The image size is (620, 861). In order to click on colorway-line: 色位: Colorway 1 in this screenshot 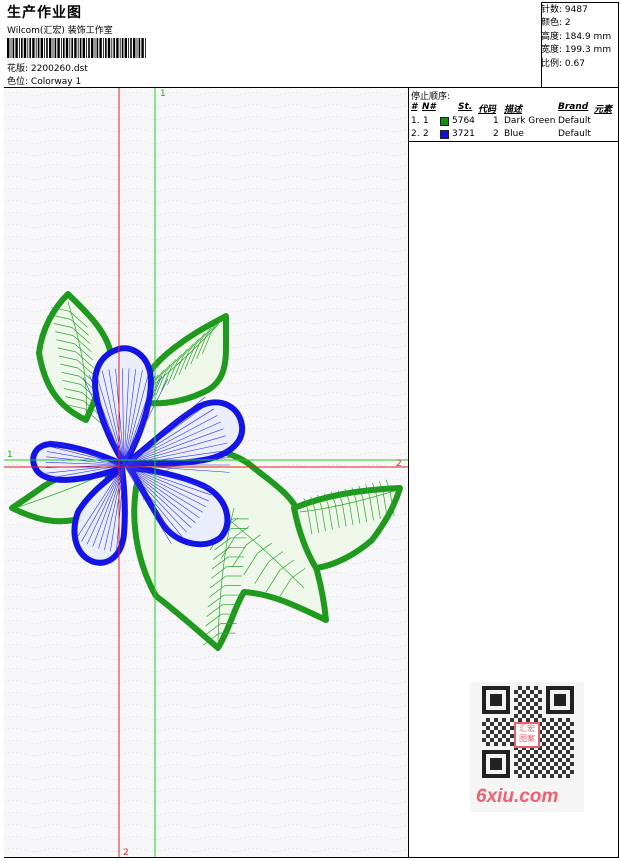, I will do `click(44, 80)`.